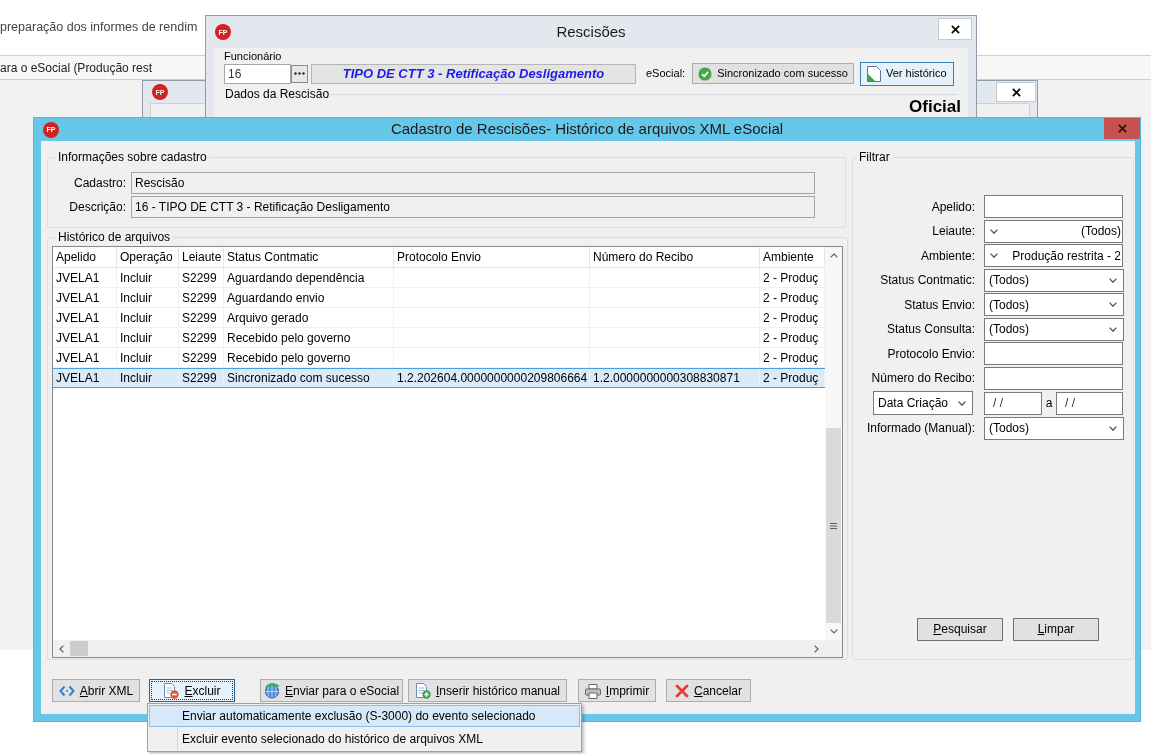  I want to click on table-row: JVELA1 Incluir S2299 Aguardando dependência 2 - Produç, so click(439, 278).